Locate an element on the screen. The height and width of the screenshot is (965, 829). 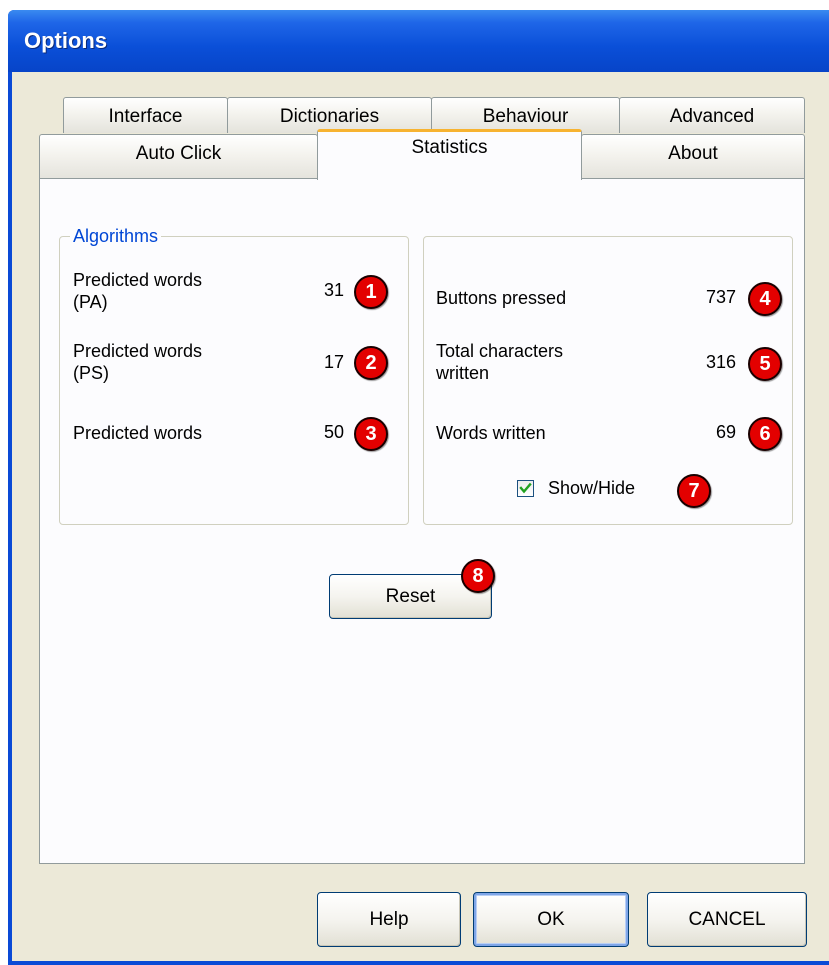
callout-badge-5: 5 is located at coordinates (765, 364).